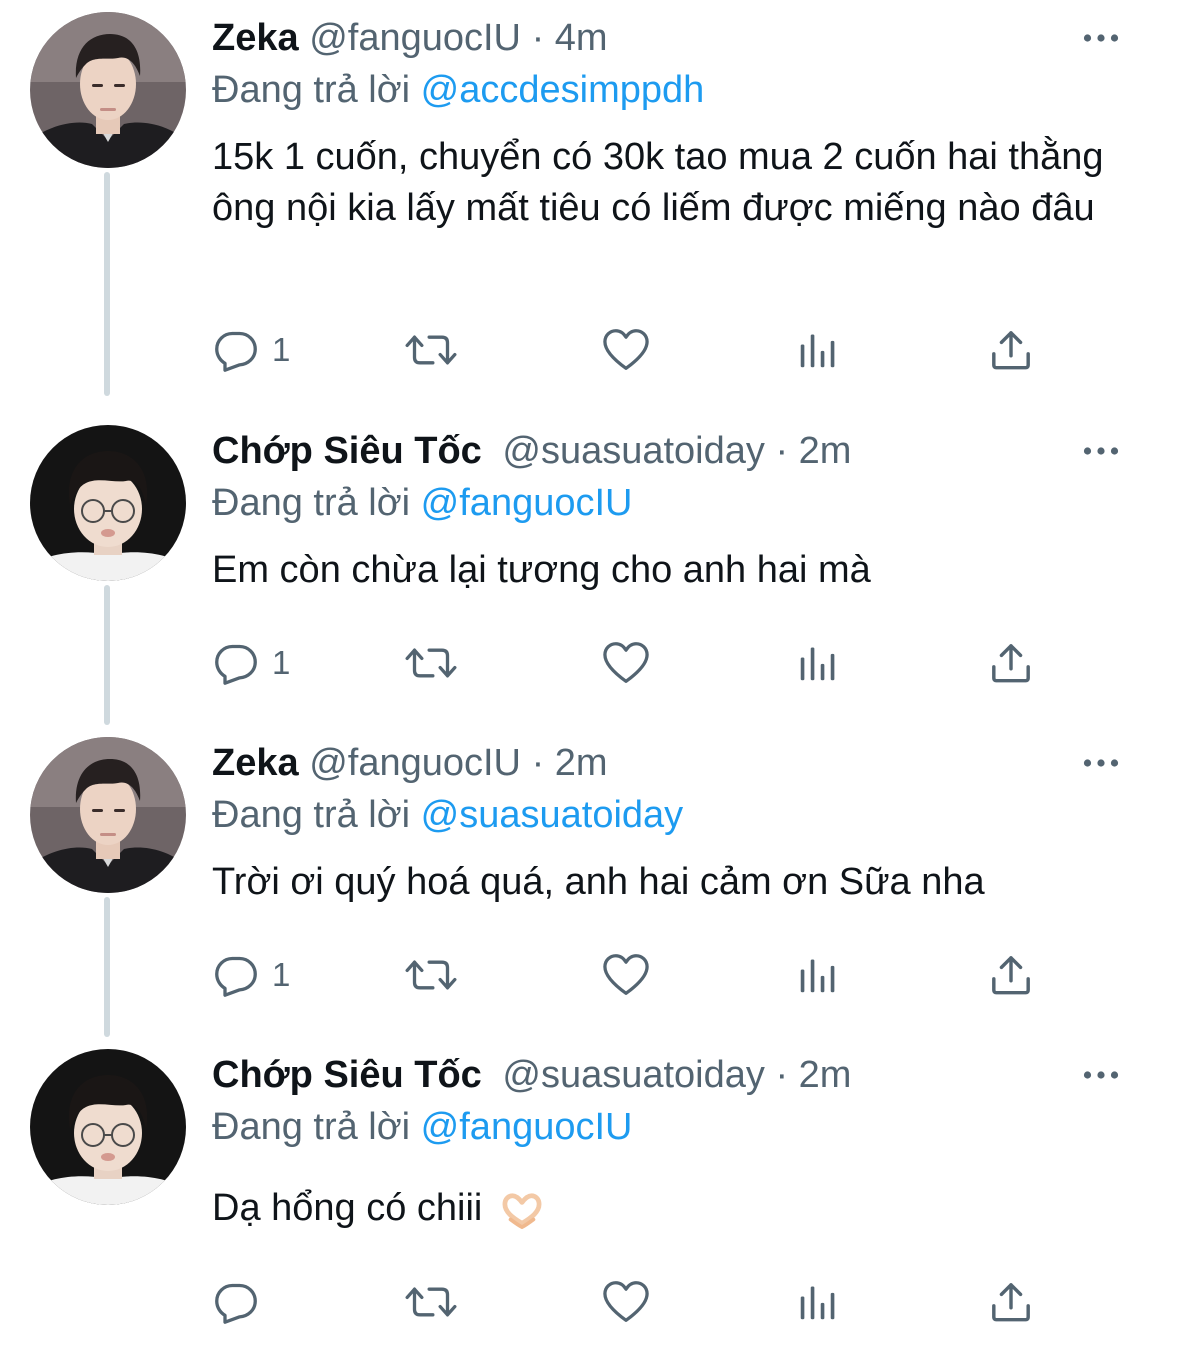  I want to click on replying-to: Đang trả lời @suasuatoiday, so click(675, 815).